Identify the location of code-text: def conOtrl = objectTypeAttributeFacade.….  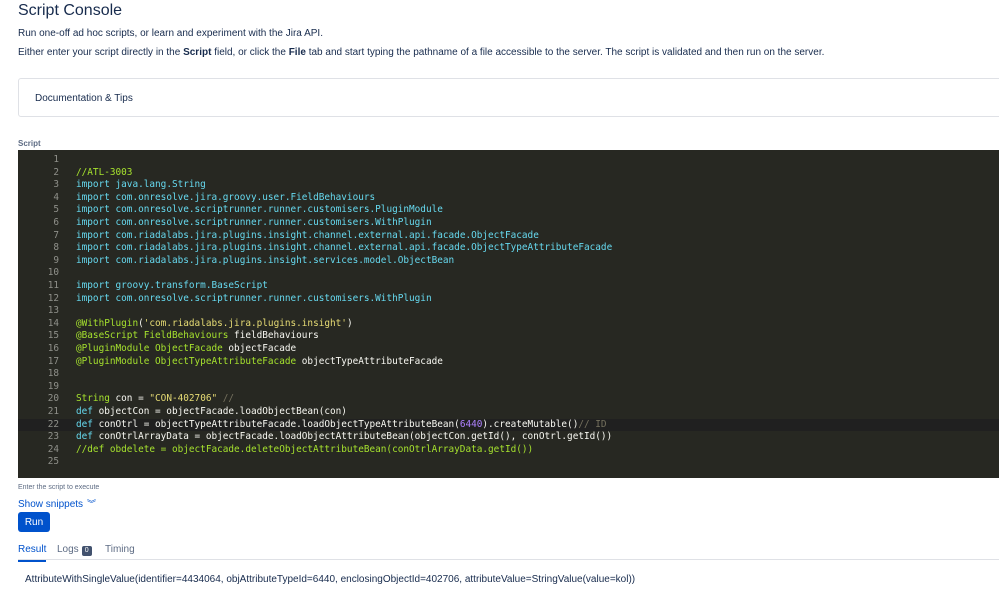
(341, 425).